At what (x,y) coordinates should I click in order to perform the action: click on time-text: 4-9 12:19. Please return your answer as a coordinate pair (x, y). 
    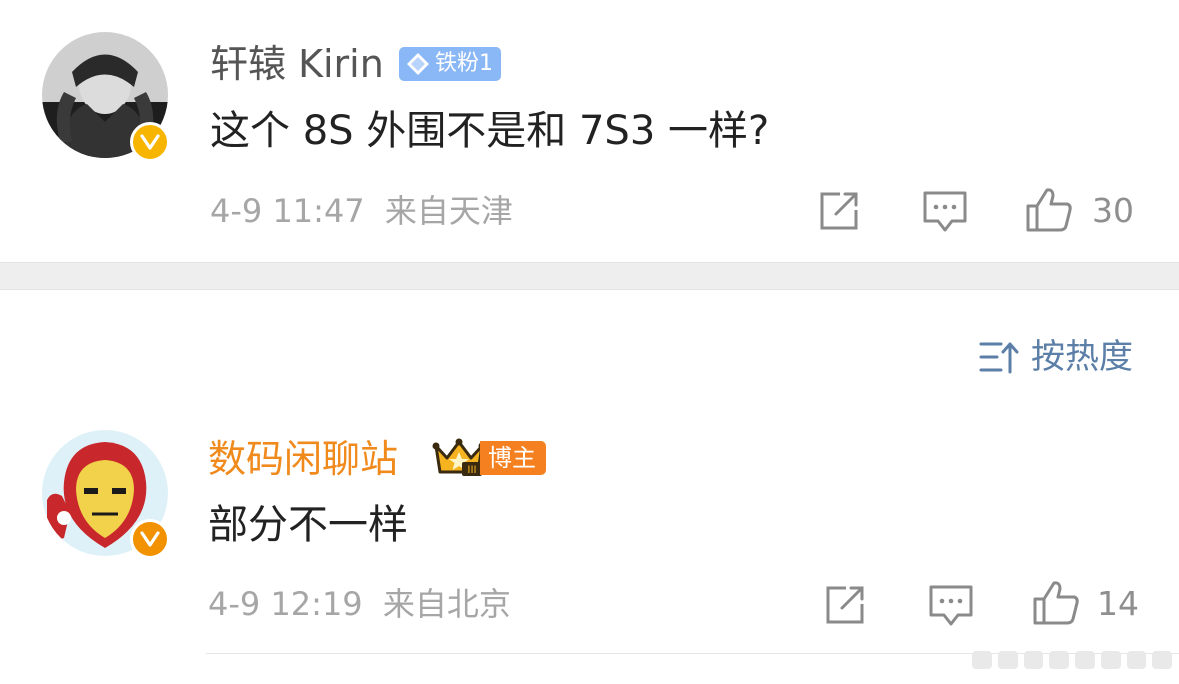
    Looking at the image, I should click on (285, 604).